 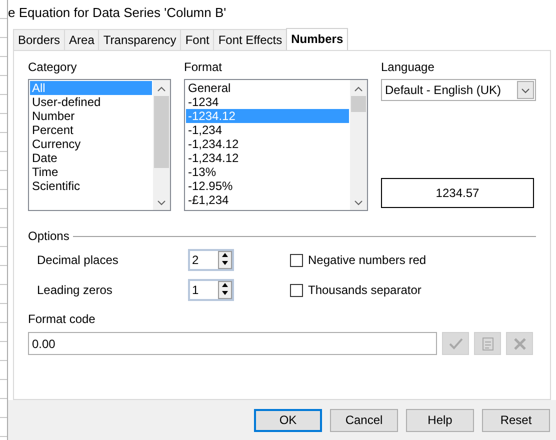 What do you see at coordinates (204, 67) in the screenshot?
I see `format-label: Format` at bounding box center [204, 67].